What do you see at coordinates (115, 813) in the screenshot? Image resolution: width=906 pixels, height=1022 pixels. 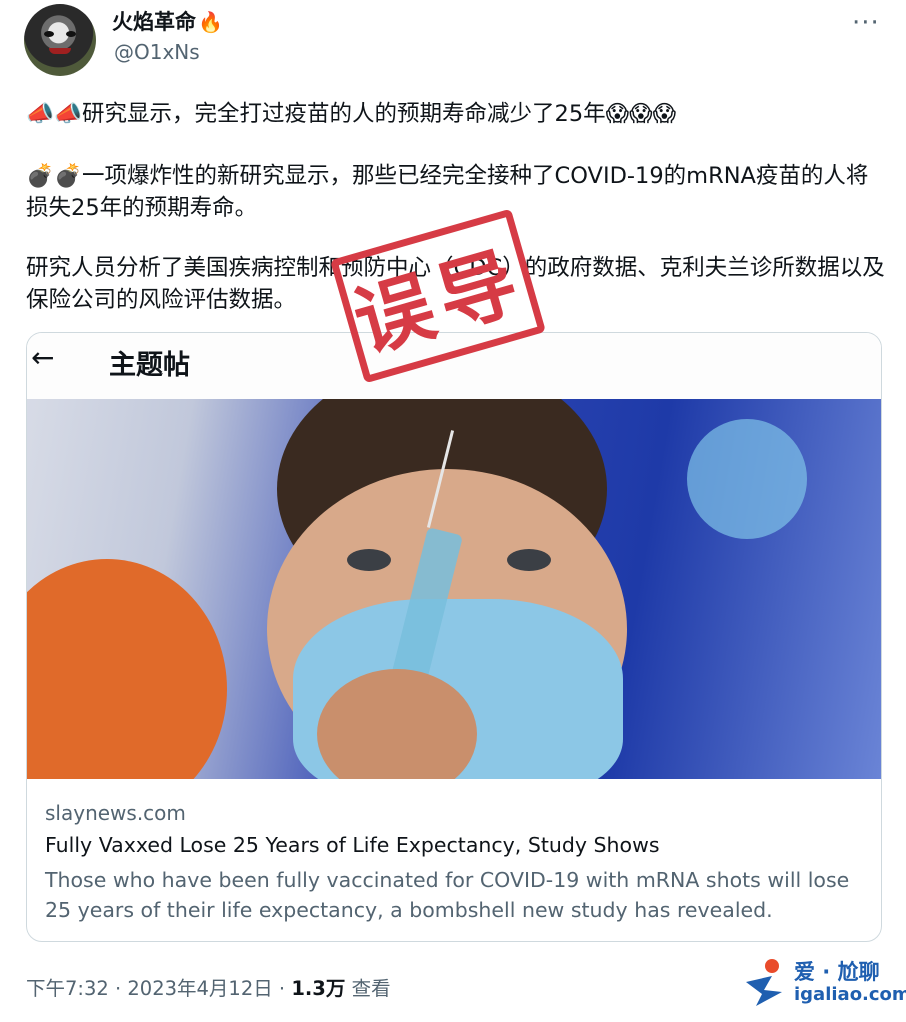 I see `card-domain: slaynews.com` at bounding box center [115, 813].